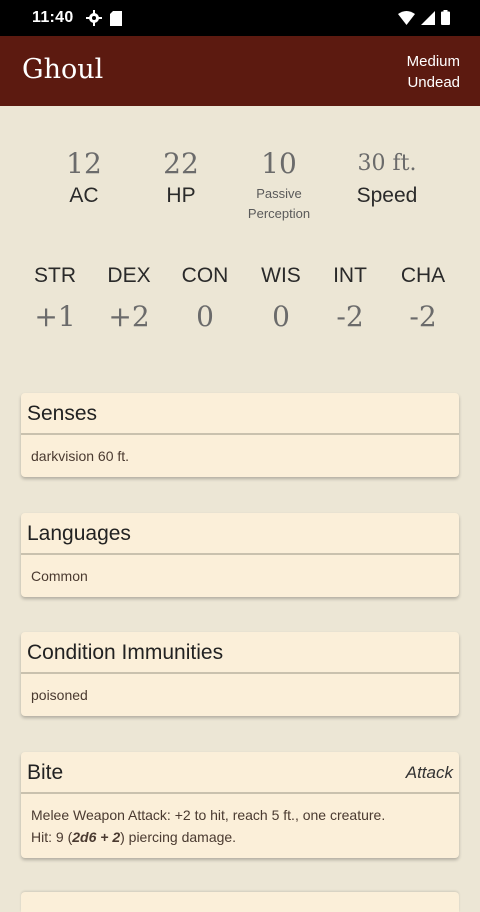 This screenshot has width=480, height=912. I want to click on wifi-icon, so click(406, 17).